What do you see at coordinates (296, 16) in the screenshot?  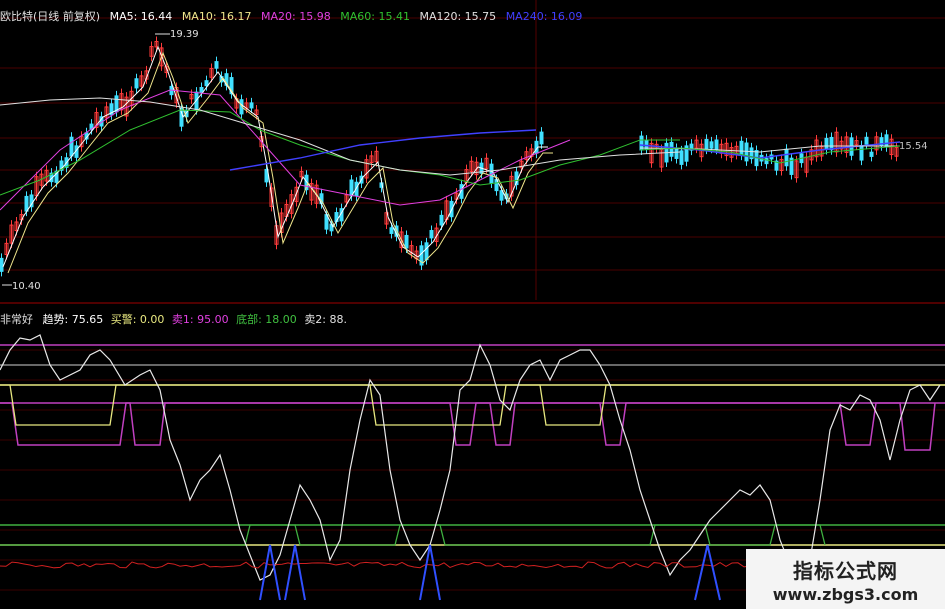 I see `ma20-label: MA20: 15.98` at bounding box center [296, 16].